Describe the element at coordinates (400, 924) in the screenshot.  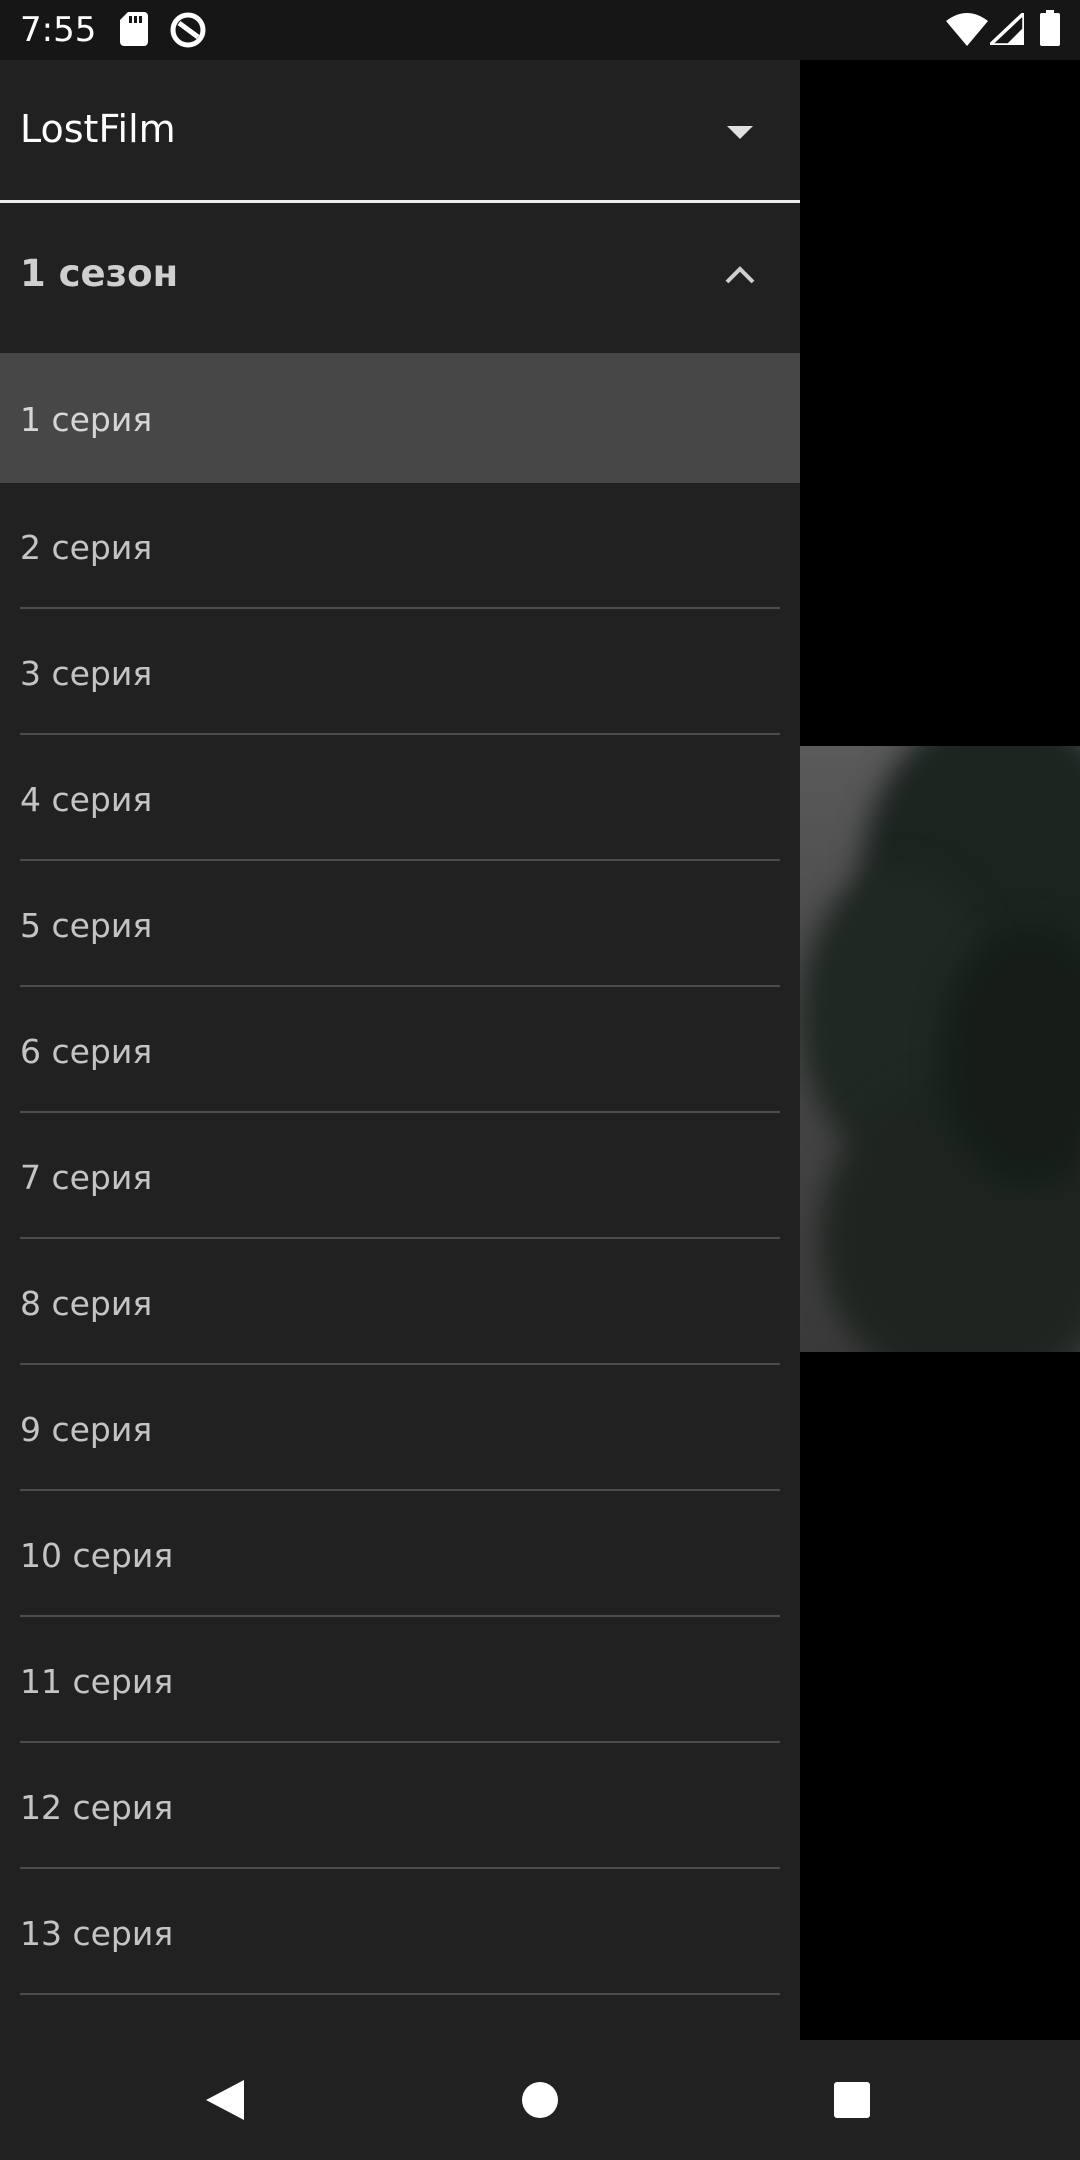
I see `episode-item: 5 серия` at that location.